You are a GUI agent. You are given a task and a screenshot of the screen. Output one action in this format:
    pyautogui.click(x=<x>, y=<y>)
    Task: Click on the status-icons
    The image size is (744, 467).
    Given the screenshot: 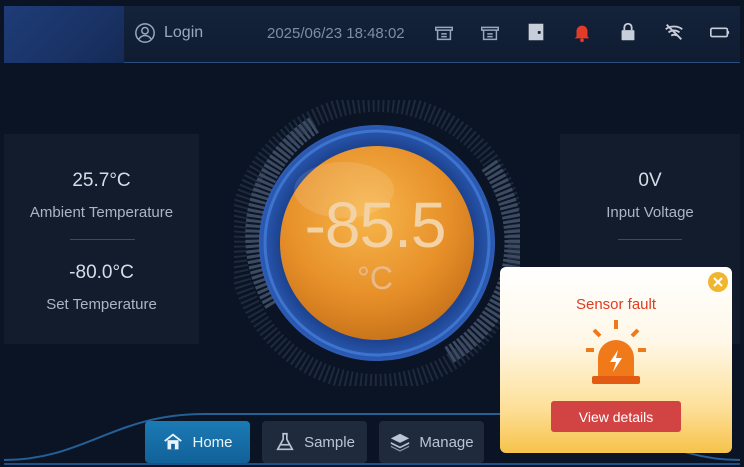 What is the action you would take?
    pyautogui.click(x=582, y=32)
    